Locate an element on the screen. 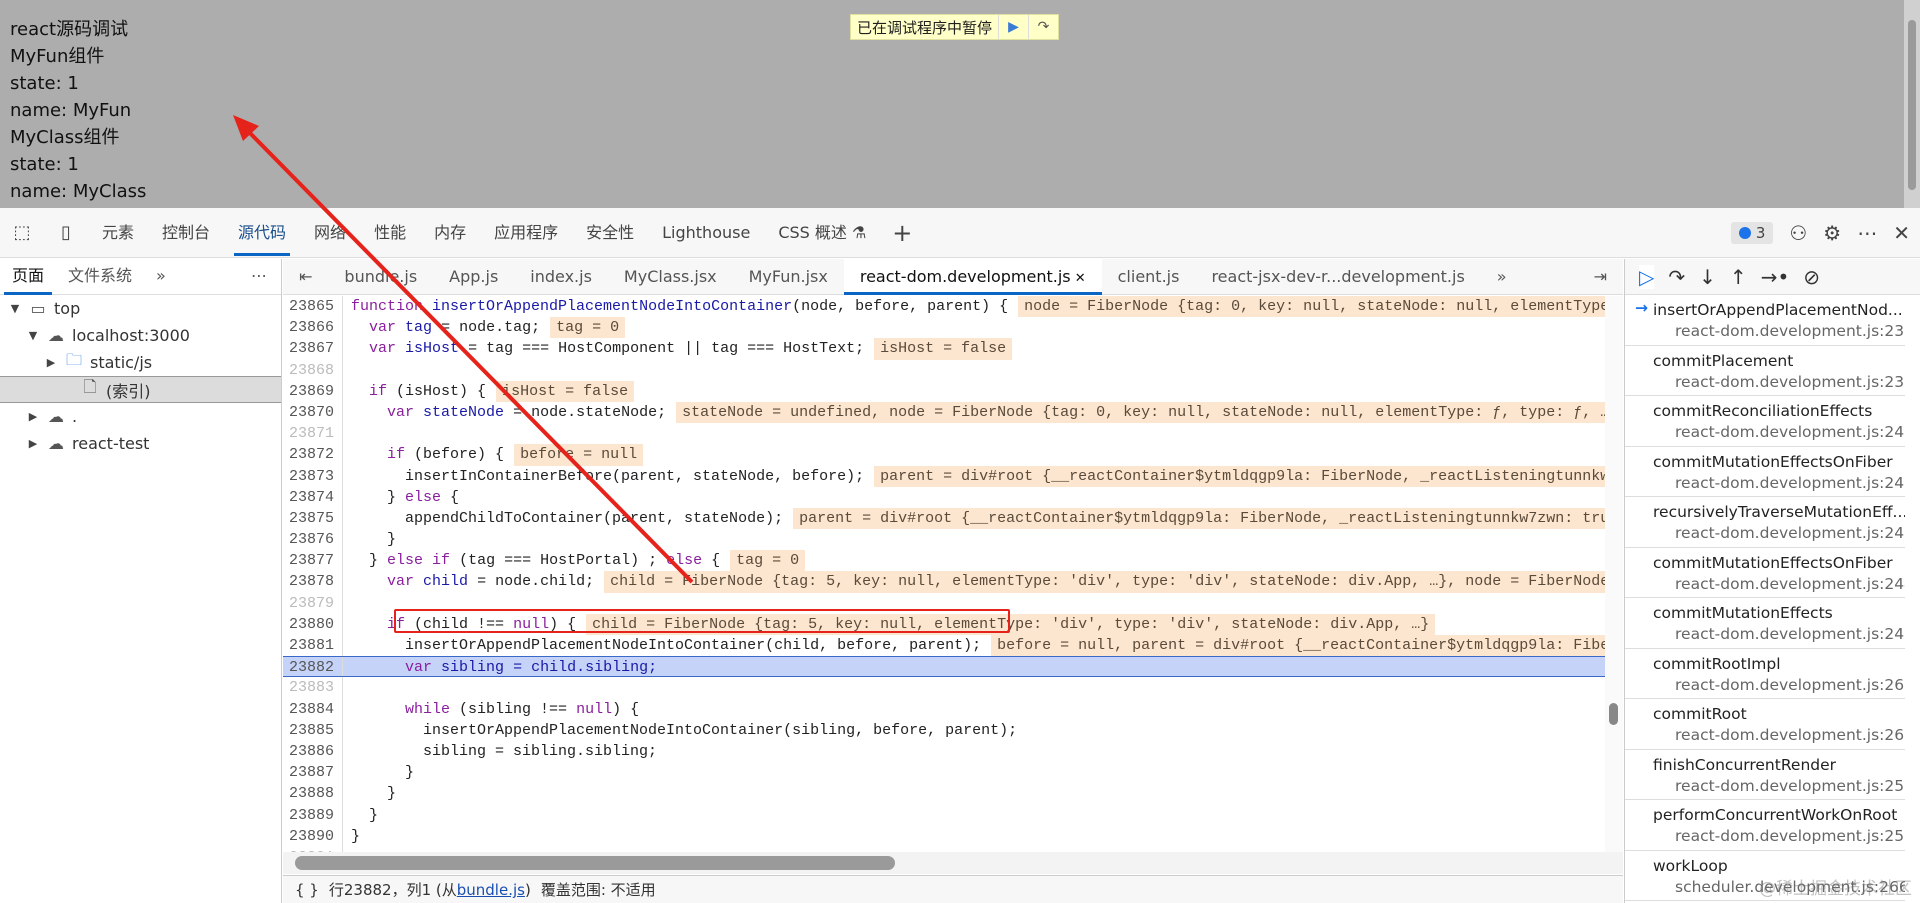 The width and height of the screenshot is (1920, 903). expanded-triangle-icon: ▼ is located at coordinates (33, 335).